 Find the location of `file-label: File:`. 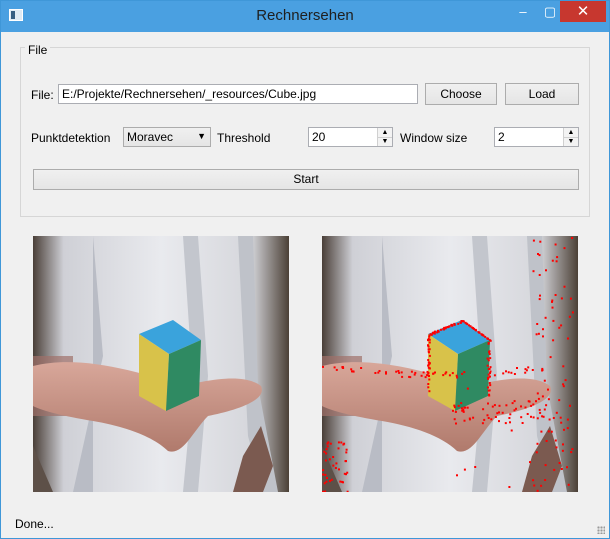

file-label: File: is located at coordinates (42, 95).